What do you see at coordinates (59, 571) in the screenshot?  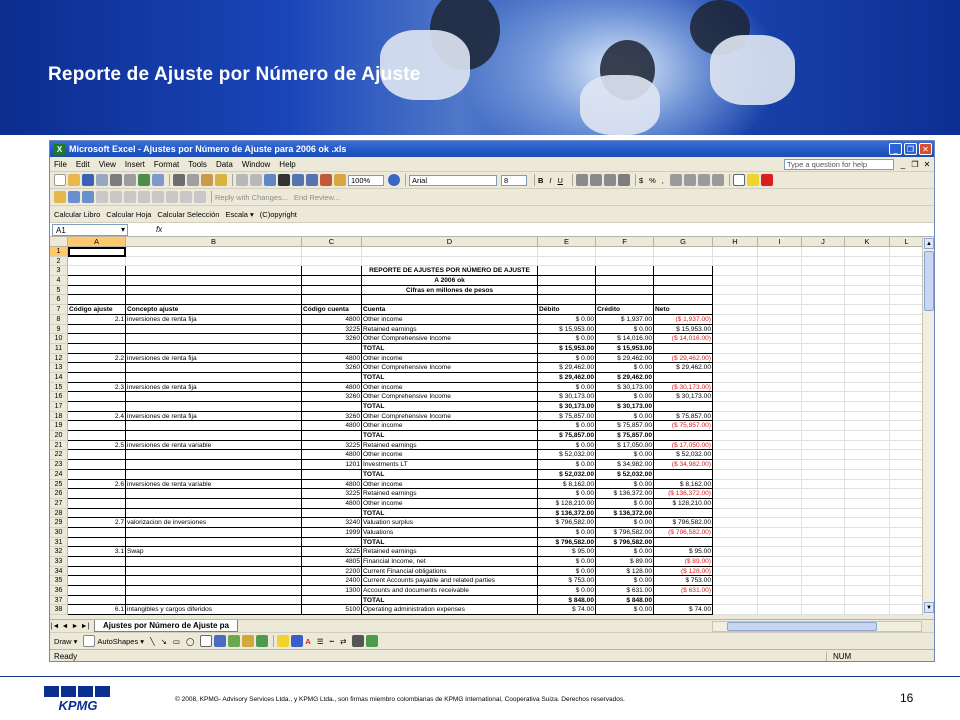 I see `row-header: 34` at bounding box center [59, 571].